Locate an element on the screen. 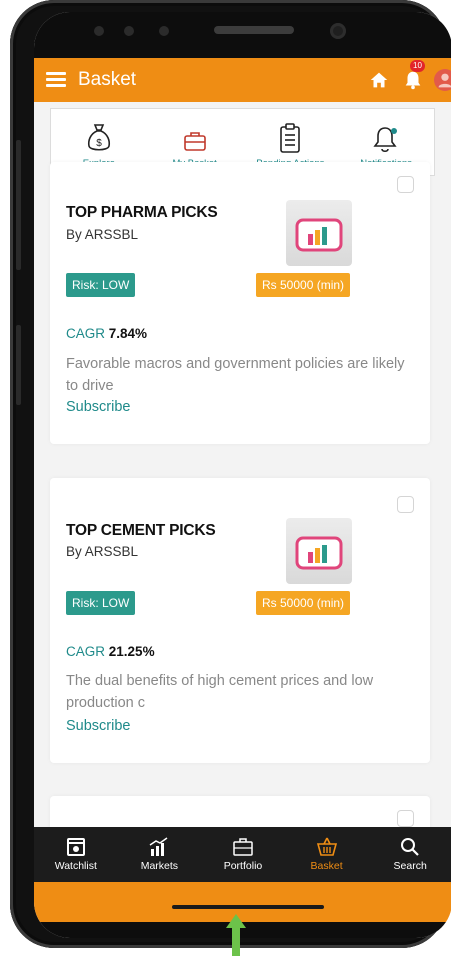 The image size is (451, 956). notification-badge: 10 is located at coordinates (417, 66).